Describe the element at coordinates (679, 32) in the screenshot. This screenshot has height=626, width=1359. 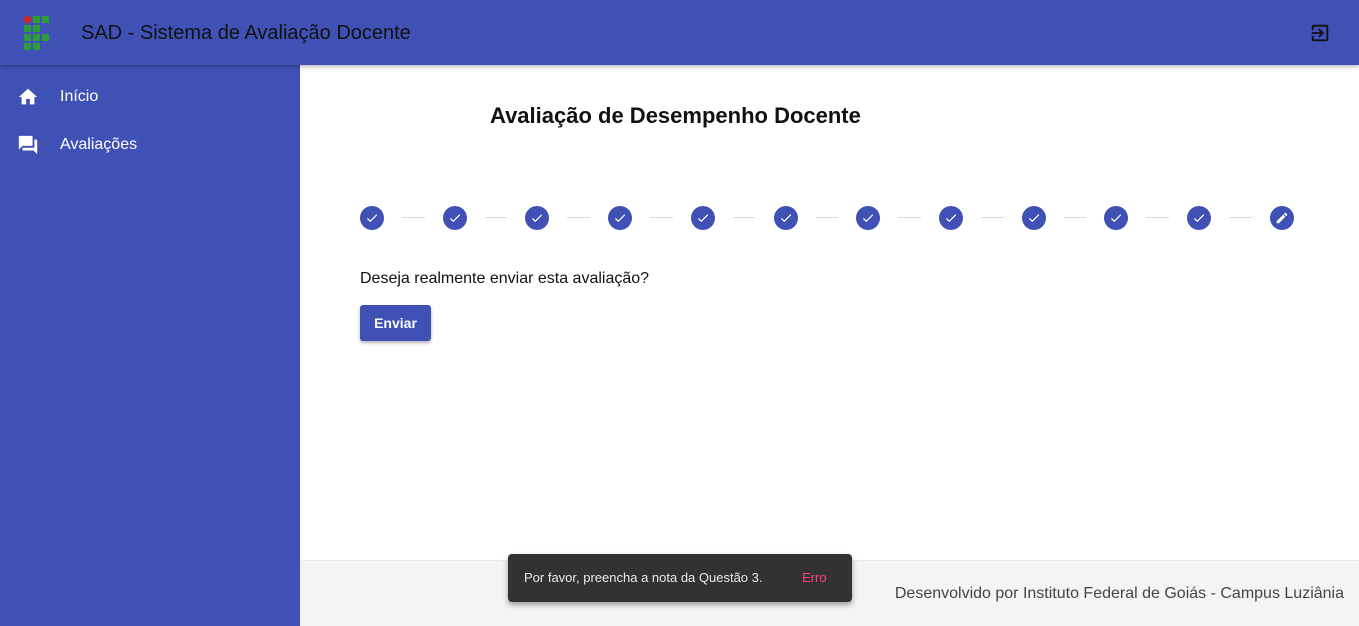
I see `top-app-bar: SAD - Sistema de Avaliação Docente` at that location.